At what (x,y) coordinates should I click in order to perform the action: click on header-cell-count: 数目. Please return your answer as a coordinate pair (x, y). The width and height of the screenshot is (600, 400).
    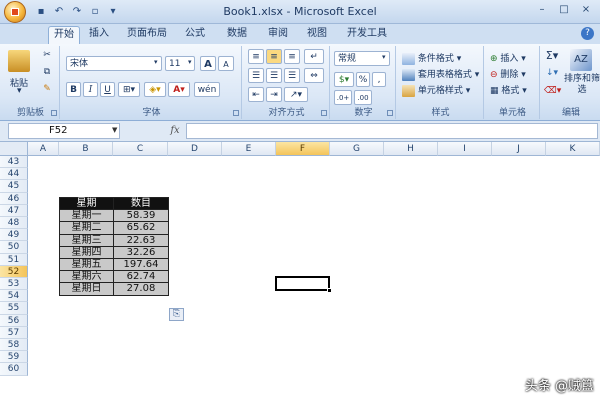
    Looking at the image, I should click on (141, 203).